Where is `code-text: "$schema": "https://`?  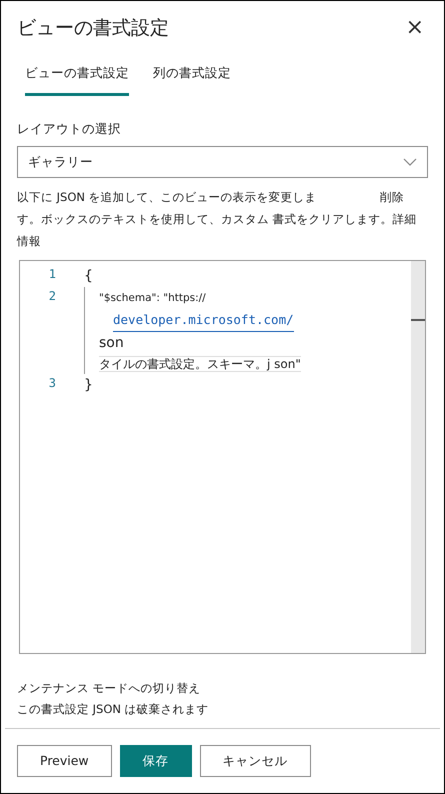
code-text: "$schema": "https:// is located at coordinates (152, 298).